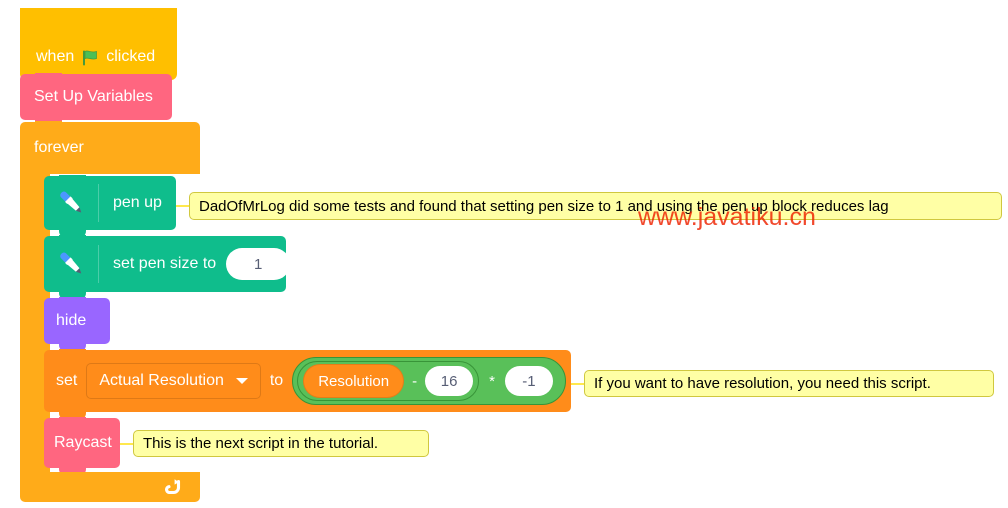 This screenshot has height=508, width=1008. I want to click on multiply-operator-block: Resolution - 16 * -1, so click(429, 381).